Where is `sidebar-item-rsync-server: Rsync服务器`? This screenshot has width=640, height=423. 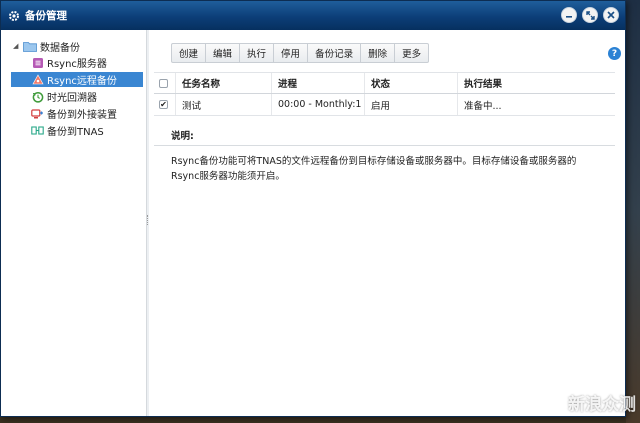 sidebar-item-rsync-server: Rsync服务器 is located at coordinates (77, 62).